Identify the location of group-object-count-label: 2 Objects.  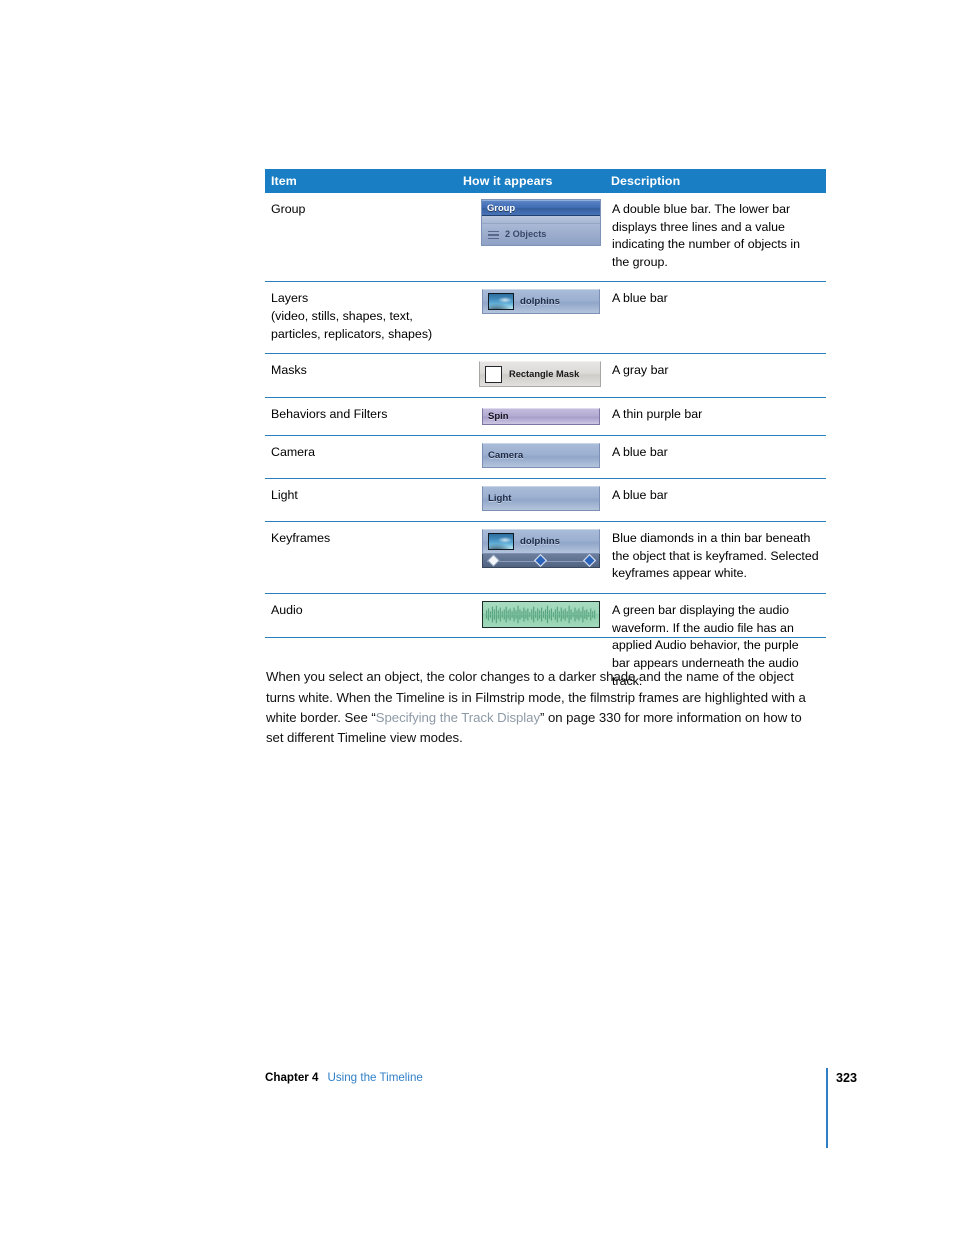
(526, 233).